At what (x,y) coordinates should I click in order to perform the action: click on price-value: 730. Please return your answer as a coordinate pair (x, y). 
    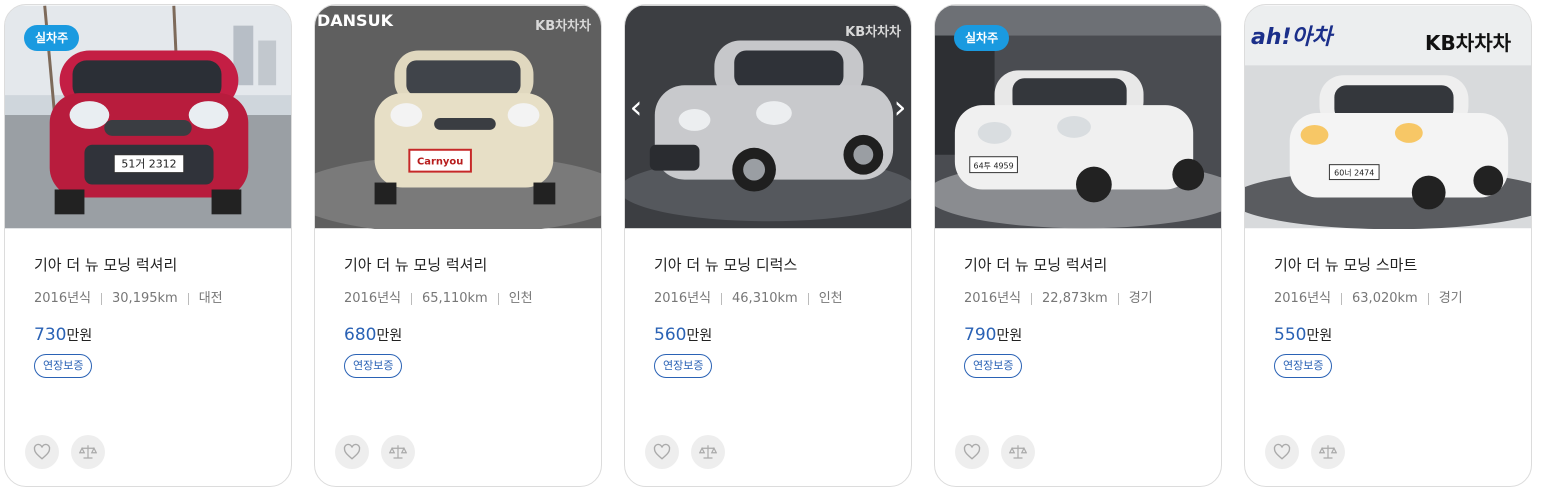
    Looking at the image, I should click on (50, 335).